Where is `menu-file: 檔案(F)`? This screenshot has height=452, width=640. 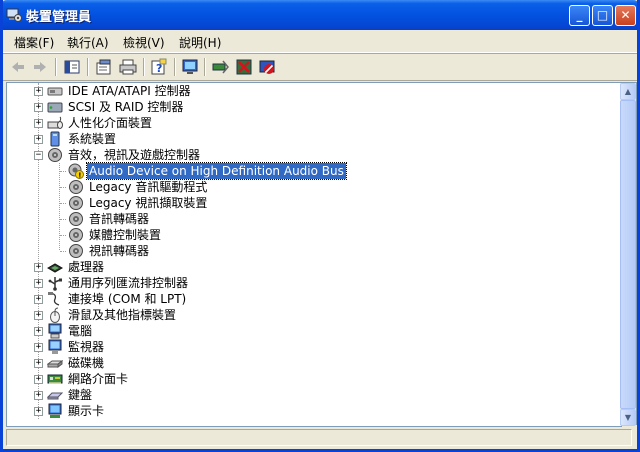 menu-file: 檔案(F) is located at coordinates (34, 42).